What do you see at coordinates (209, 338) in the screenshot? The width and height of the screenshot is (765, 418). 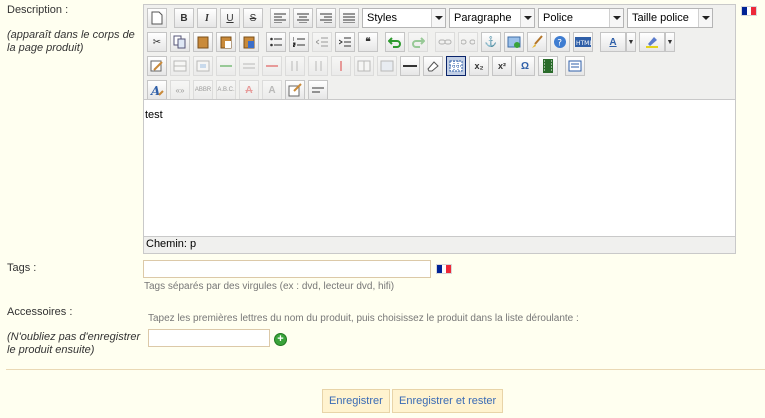 I see `accessories-input` at bounding box center [209, 338].